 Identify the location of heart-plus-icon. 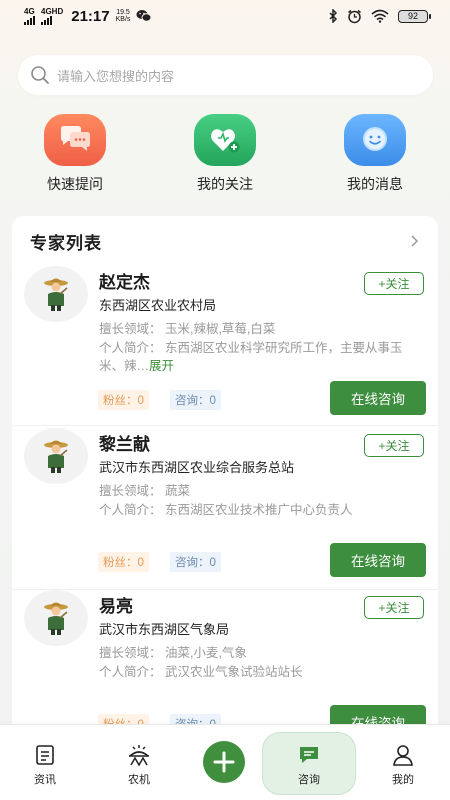
(225, 140).